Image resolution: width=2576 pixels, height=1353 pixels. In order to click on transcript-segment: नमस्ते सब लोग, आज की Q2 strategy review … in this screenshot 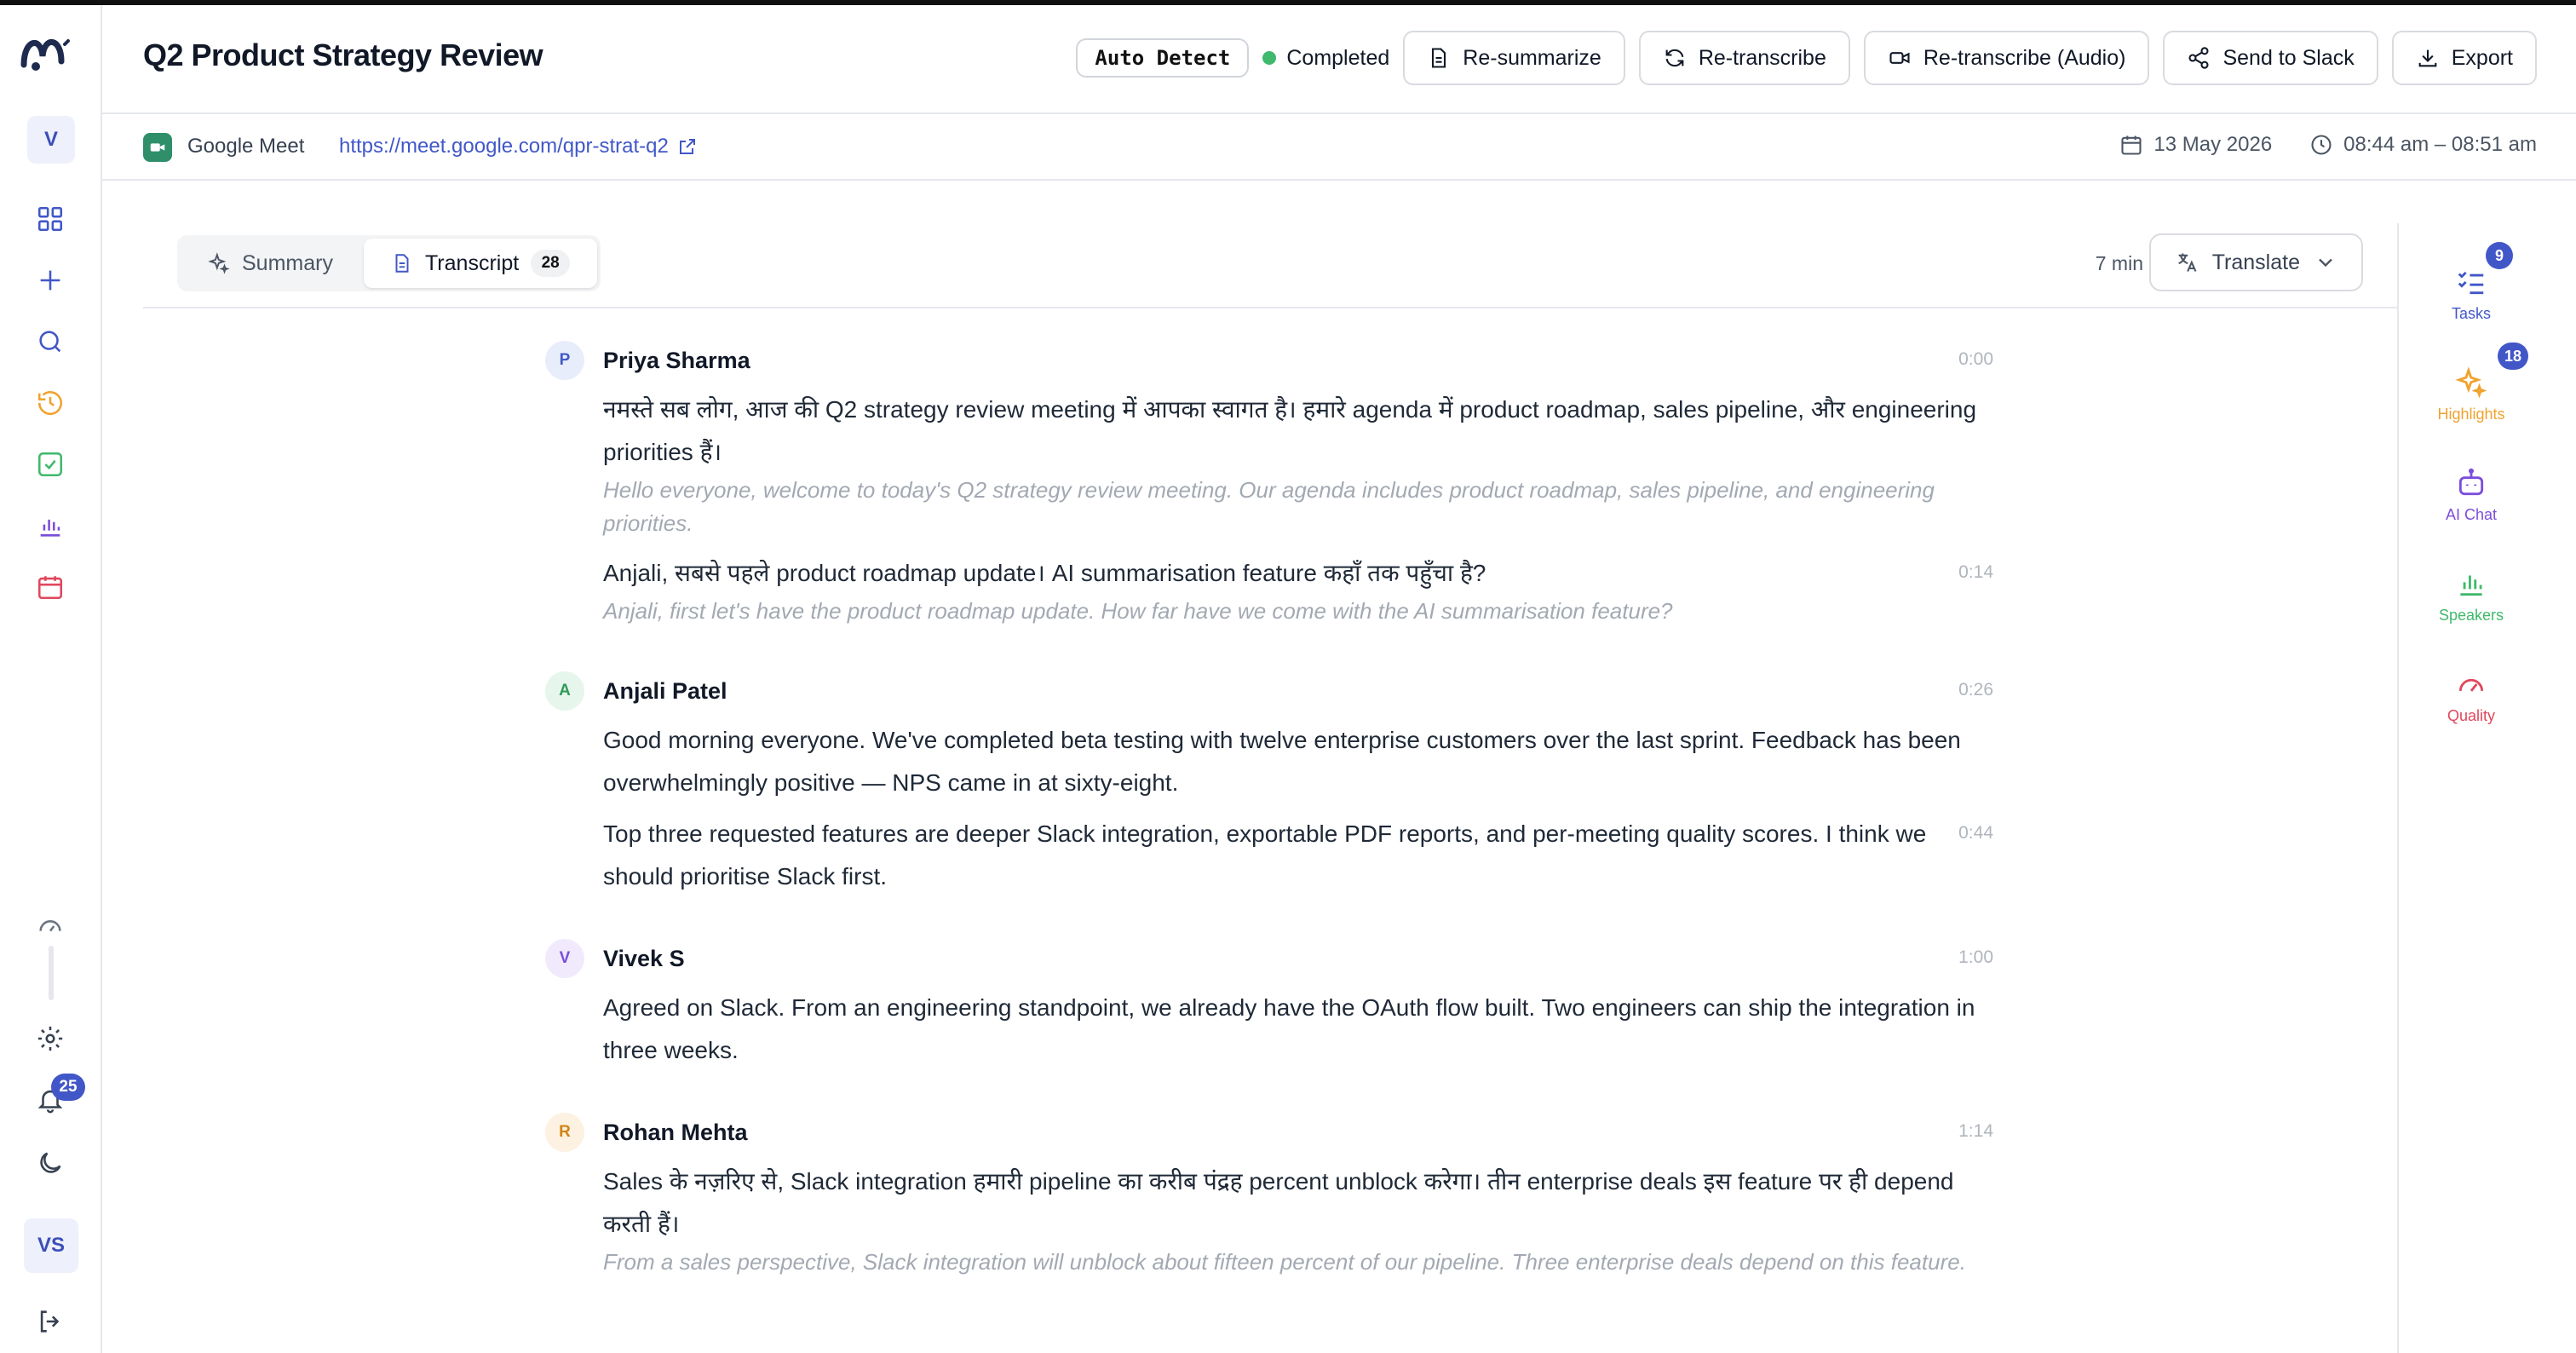, I will do `click(1298, 464)`.